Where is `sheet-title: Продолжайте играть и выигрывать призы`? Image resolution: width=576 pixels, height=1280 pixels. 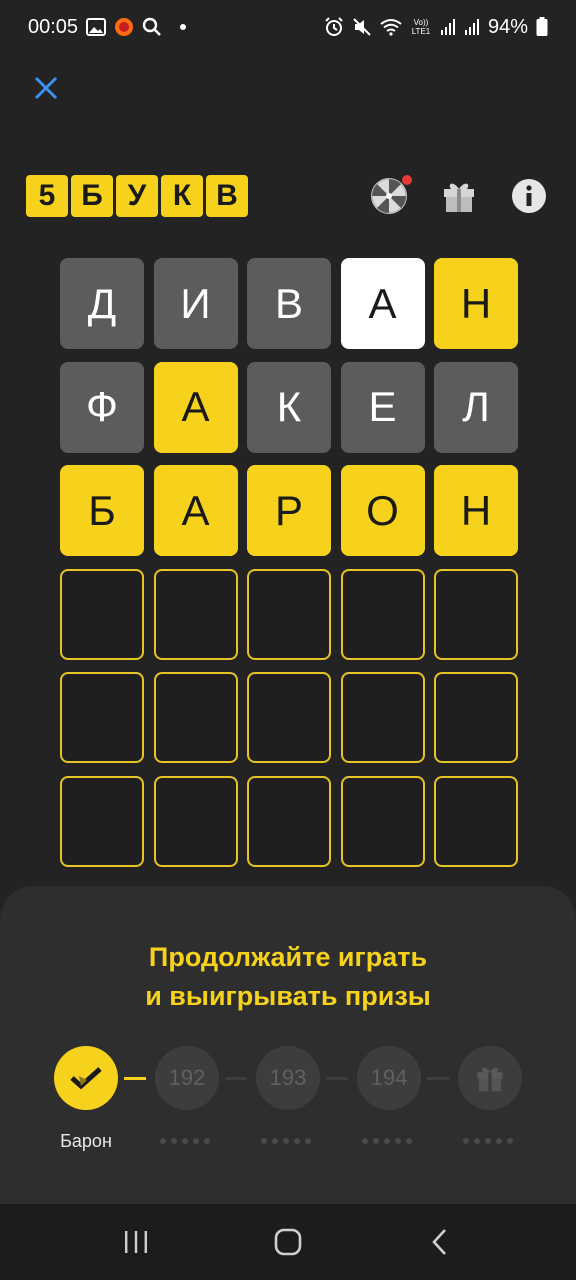 sheet-title: Продолжайте играть и выигрывать призы is located at coordinates (288, 977).